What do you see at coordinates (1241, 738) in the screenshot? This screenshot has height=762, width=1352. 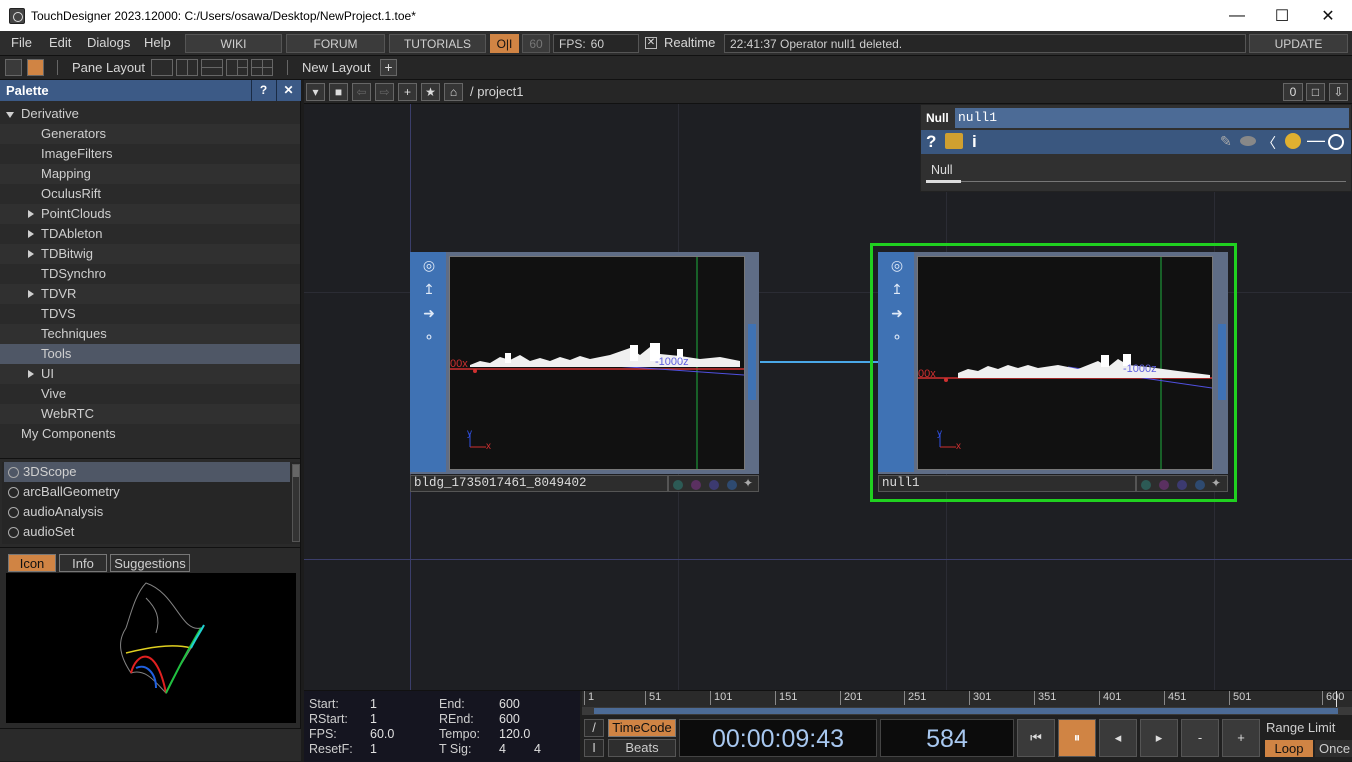 I see `faster-button: +` at bounding box center [1241, 738].